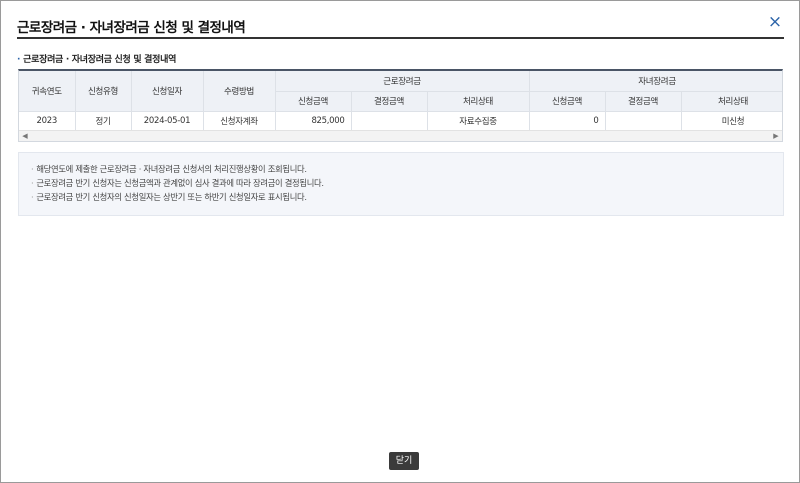 The width and height of the screenshot is (800, 483). What do you see at coordinates (167, 91) in the screenshot?
I see `header-date: 신청일자` at bounding box center [167, 91].